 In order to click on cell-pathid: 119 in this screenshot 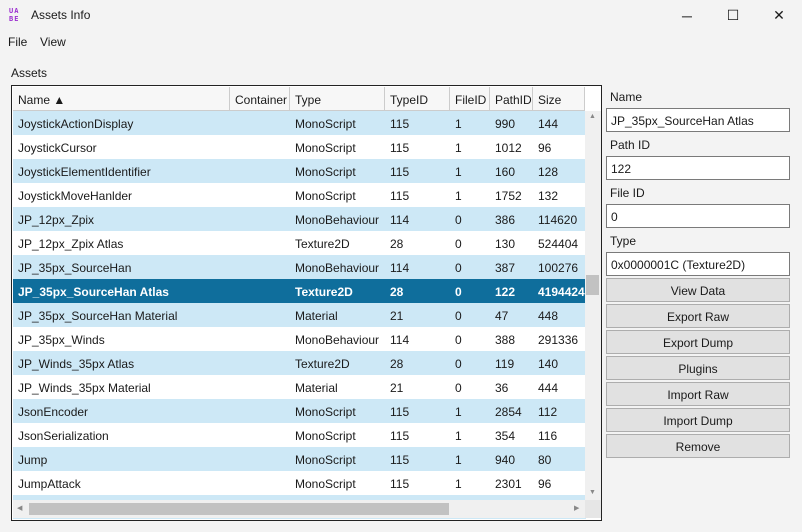, I will do `click(505, 364)`.